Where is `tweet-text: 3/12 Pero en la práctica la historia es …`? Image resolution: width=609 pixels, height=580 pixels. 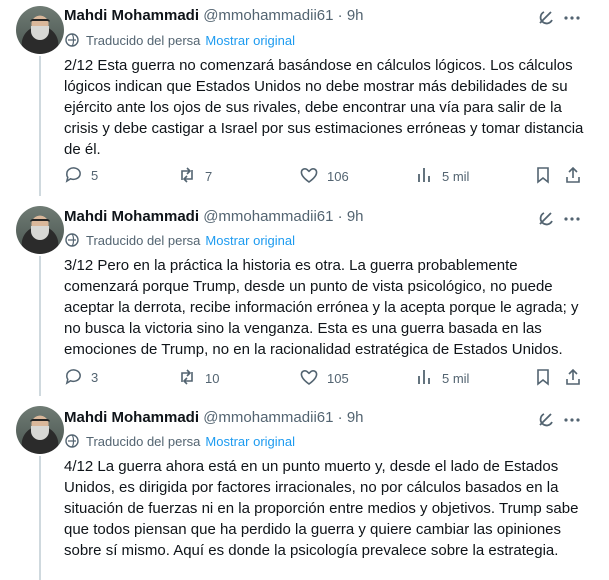
tweet-text: 3/12 Pero en la práctica la historia es … is located at coordinates (321, 307).